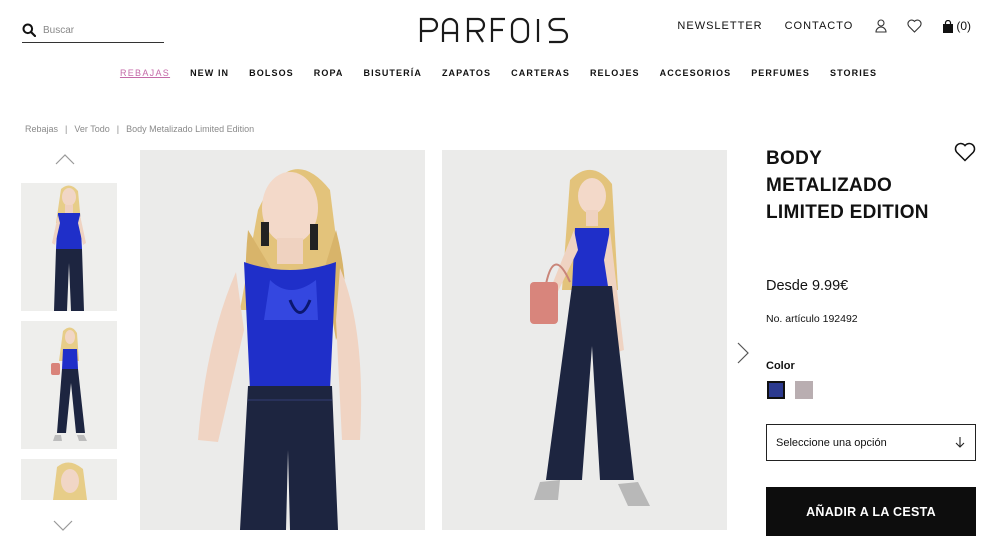  What do you see at coordinates (871, 511) in the screenshot?
I see `add-to-cart-button: AÑADIR A LA CESTA` at bounding box center [871, 511].